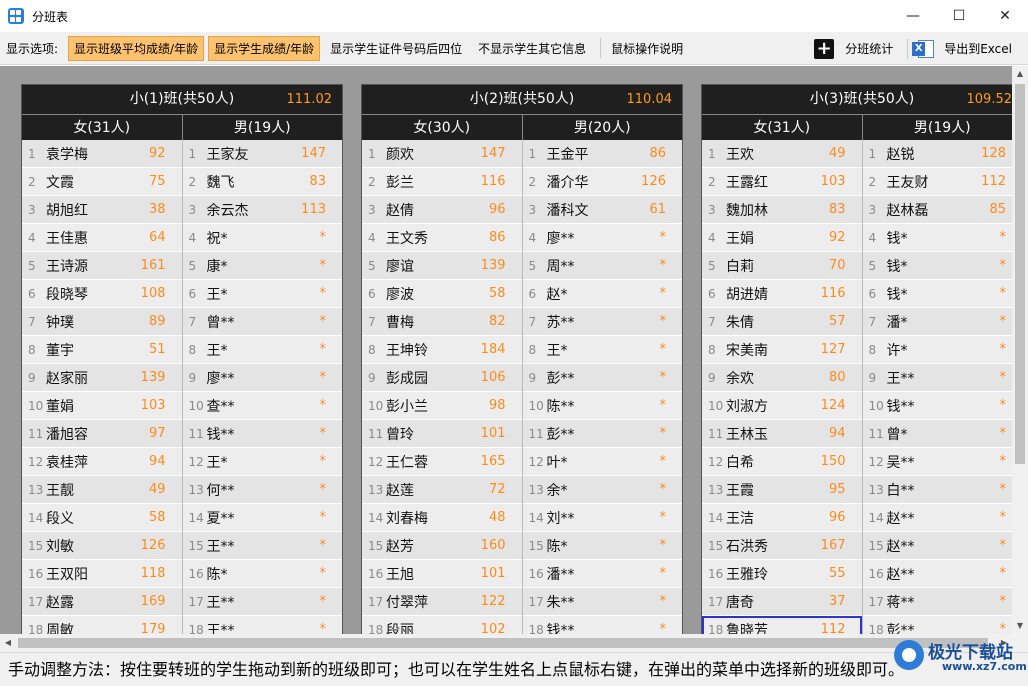 This screenshot has width=1028, height=686. Describe the element at coordinates (933, 210) in the screenshot. I see `student-name: 赵林磊` at that location.